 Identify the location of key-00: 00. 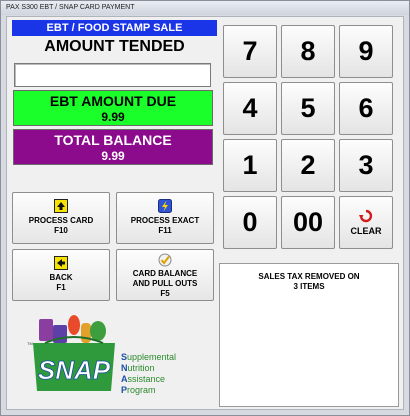
(308, 222).